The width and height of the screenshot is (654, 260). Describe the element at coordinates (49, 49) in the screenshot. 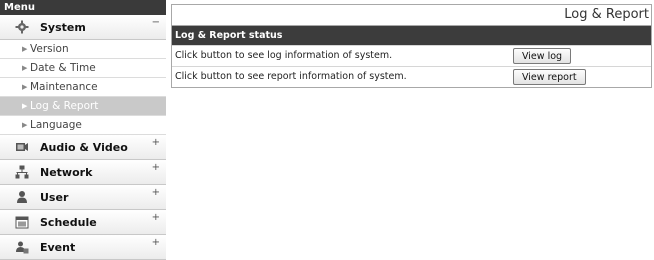

I see `sidebar-item-label: Version` at that location.